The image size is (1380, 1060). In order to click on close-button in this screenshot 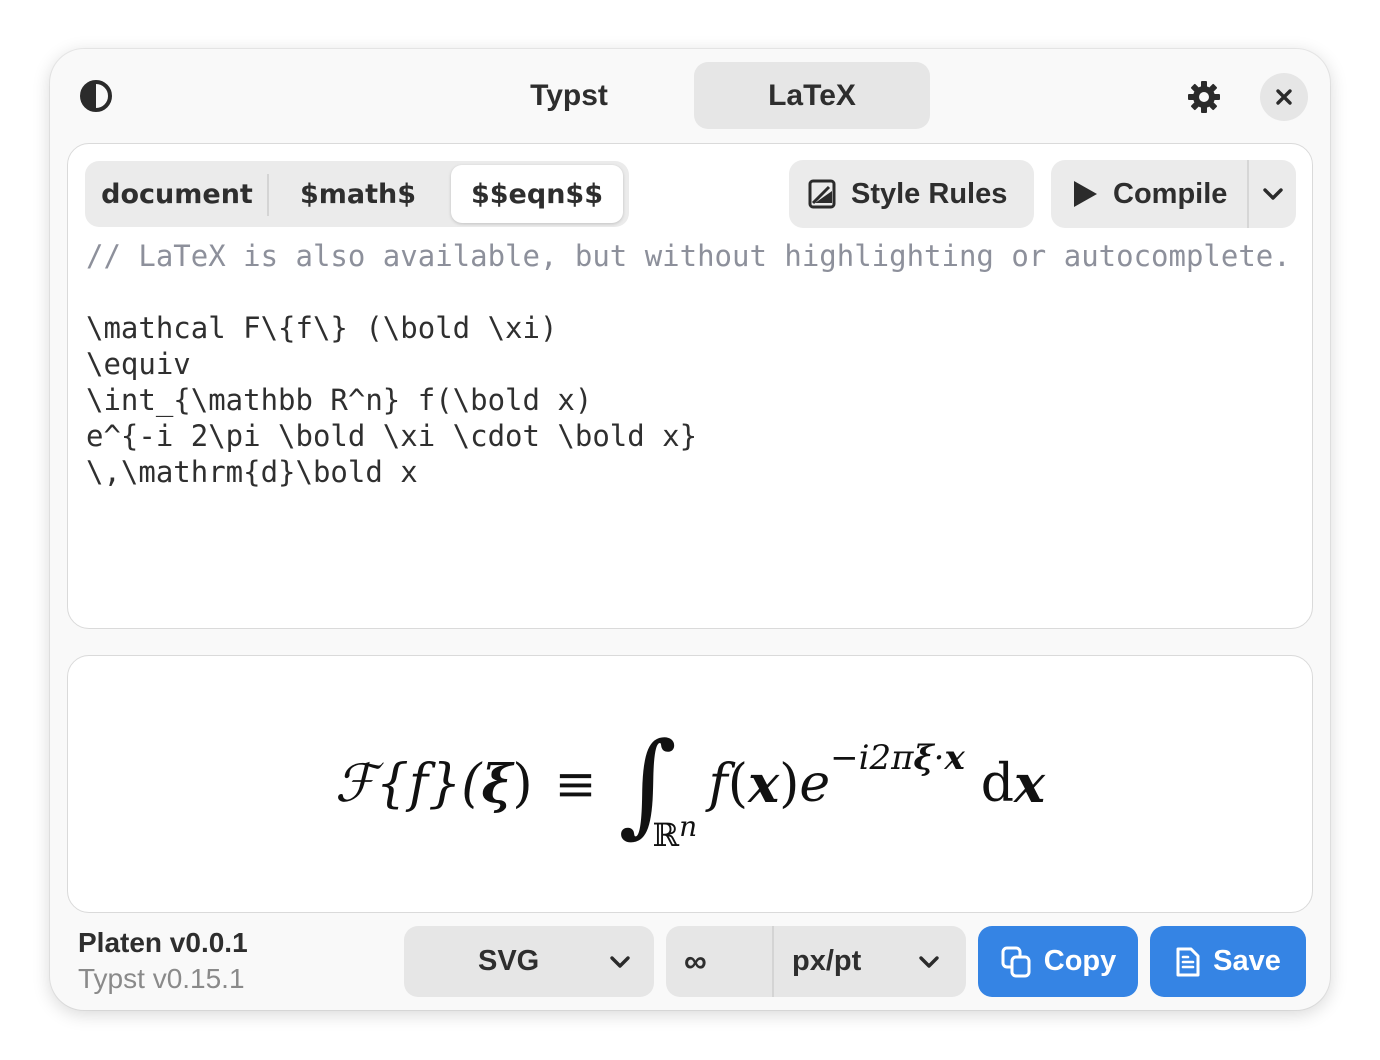, I will do `click(1284, 97)`.